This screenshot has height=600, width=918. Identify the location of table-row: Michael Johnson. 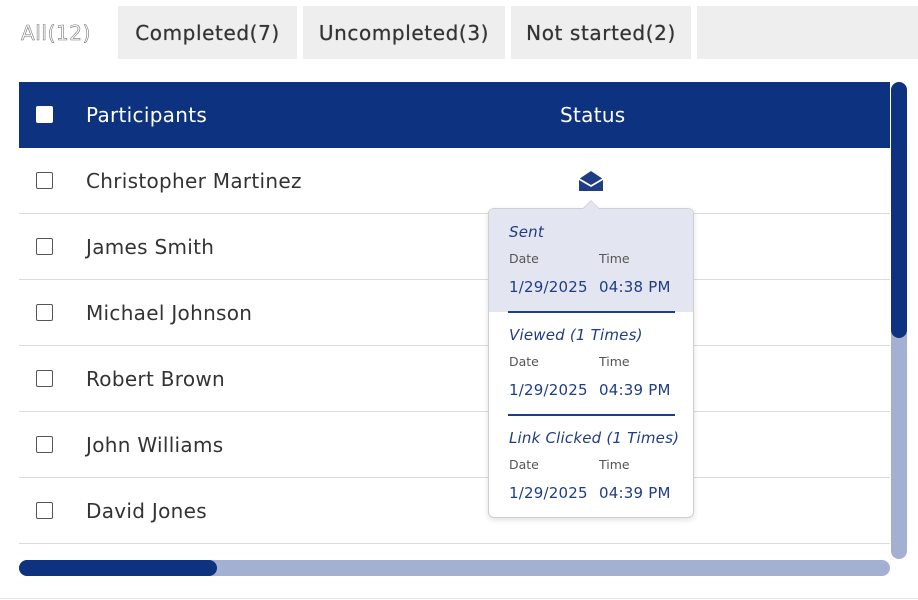
(454, 313).